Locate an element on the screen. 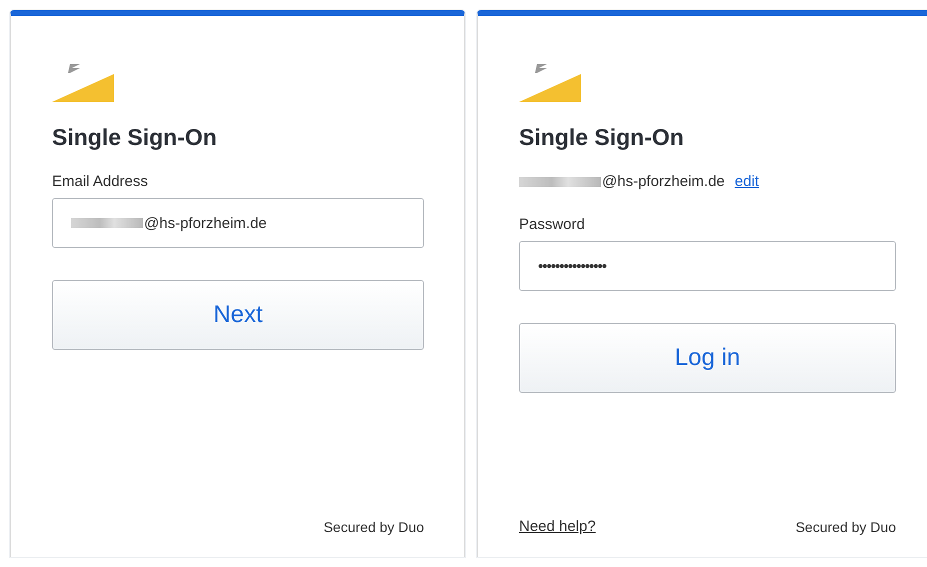  help-link: Need help? is located at coordinates (557, 526).